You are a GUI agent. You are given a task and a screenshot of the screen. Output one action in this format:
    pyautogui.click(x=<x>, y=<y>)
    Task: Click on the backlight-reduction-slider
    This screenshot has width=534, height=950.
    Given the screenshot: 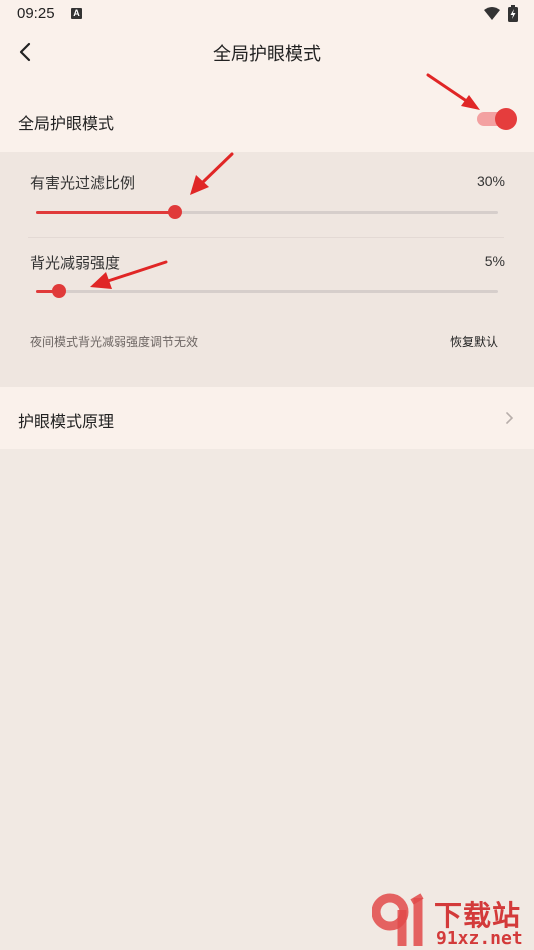 What is the action you would take?
    pyautogui.click(x=267, y=291)
    